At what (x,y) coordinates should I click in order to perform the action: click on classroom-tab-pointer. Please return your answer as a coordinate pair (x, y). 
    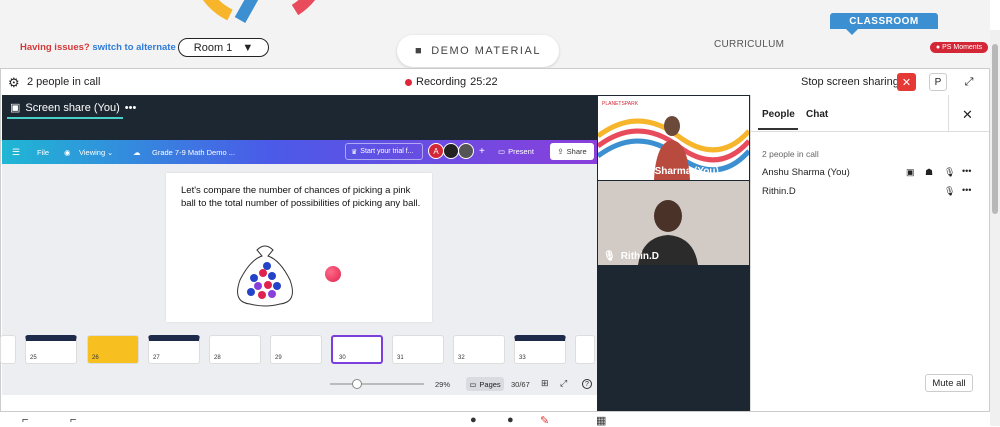
    Looking at the image, I should click on (852, 32).